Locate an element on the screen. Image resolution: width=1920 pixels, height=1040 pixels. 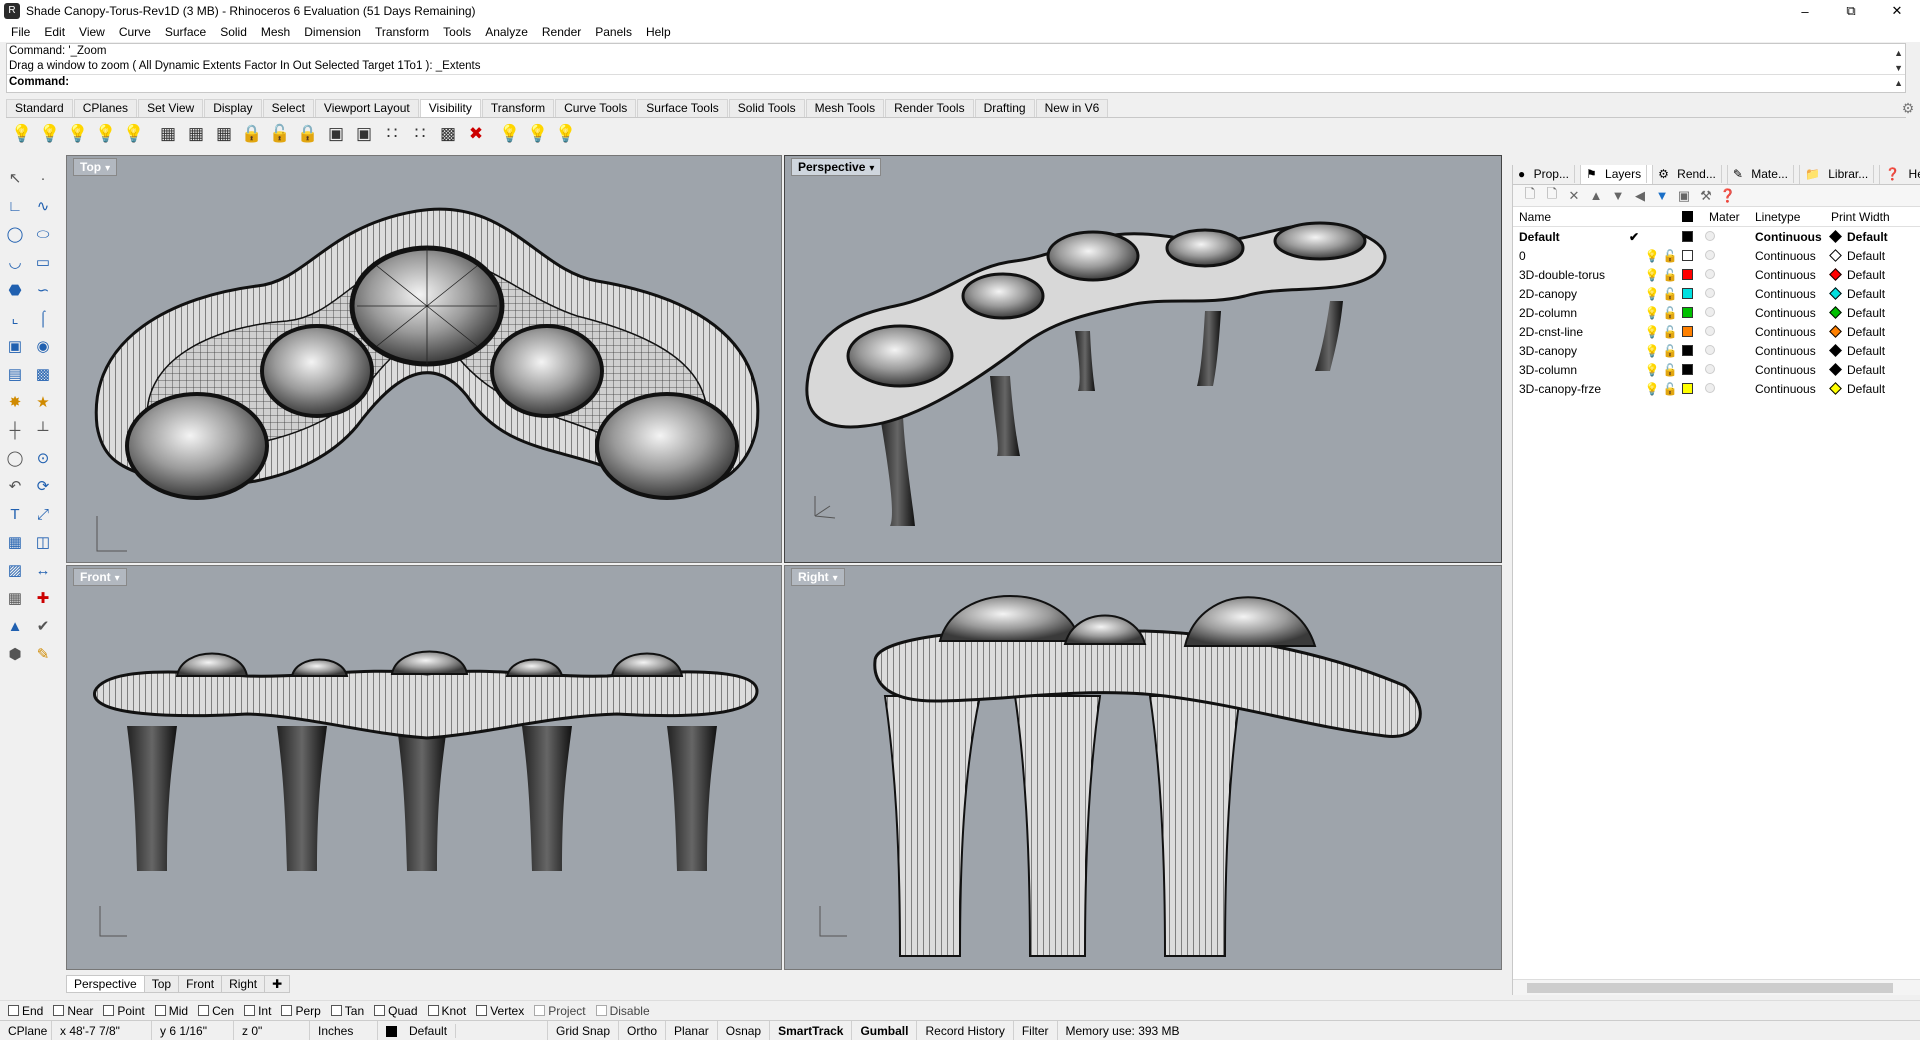
layer-row-0: 0 💡 🔓 Continuous Default is located at coordinates (1716, 255).